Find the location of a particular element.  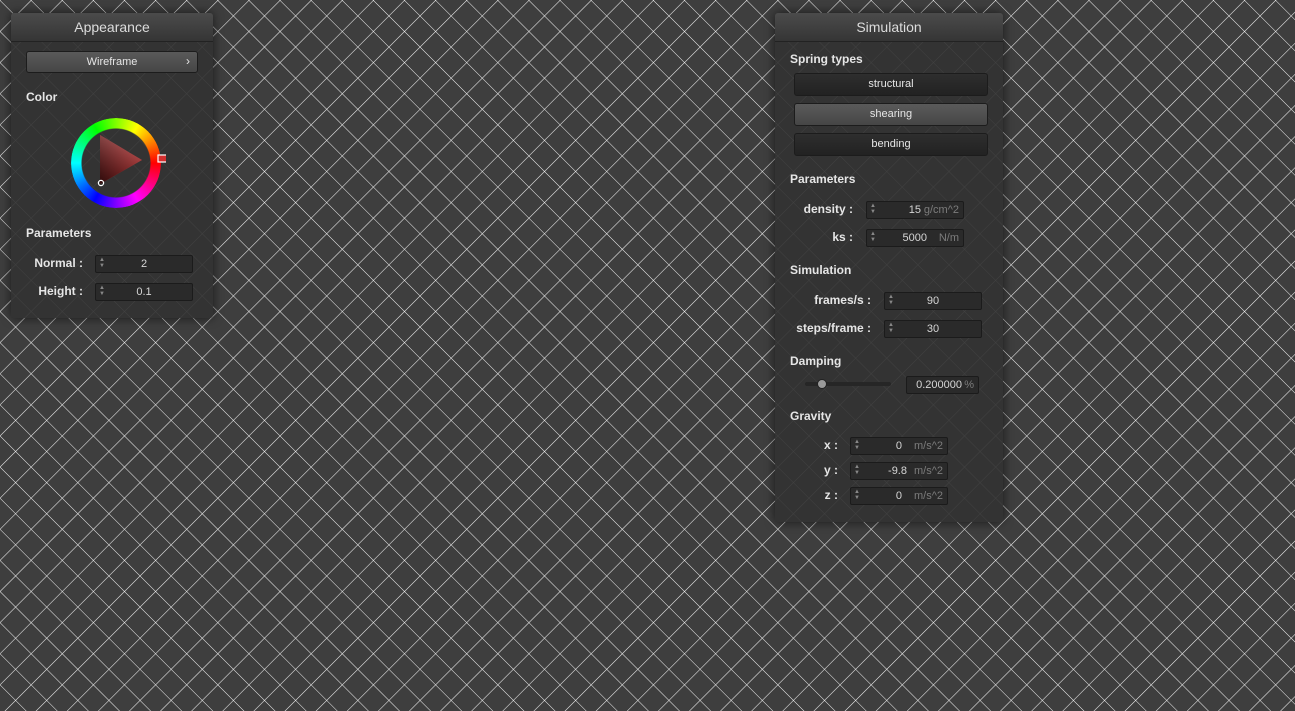

simulation-panel-title: Simulation is located at coordinates (889, 27).